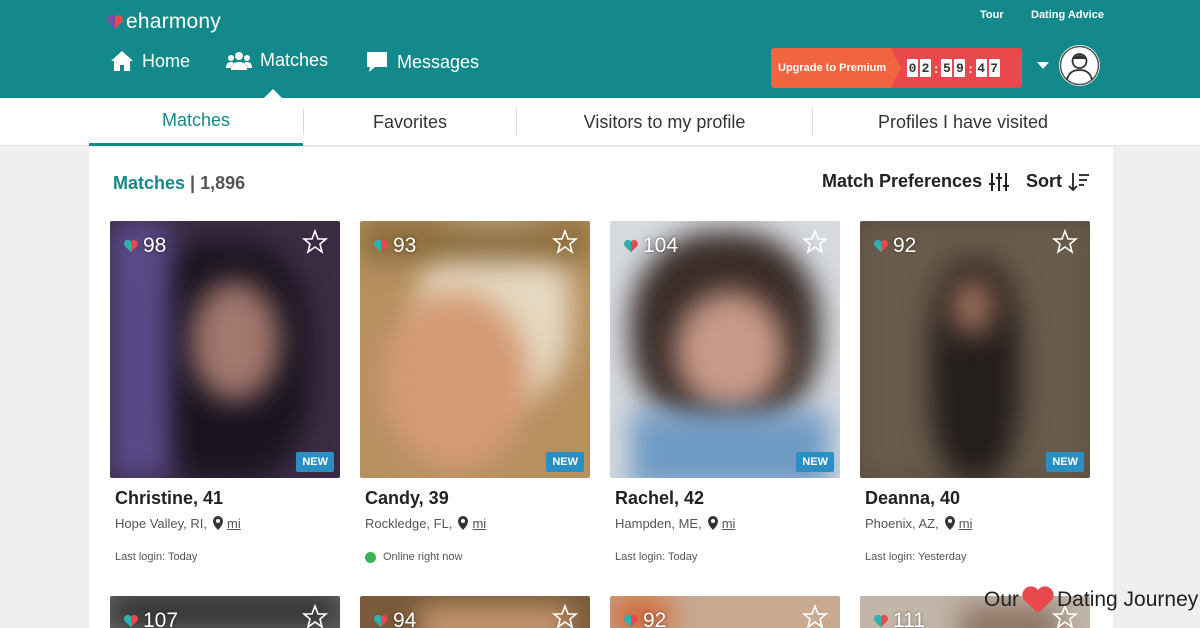 The width and height of the screenshot is (1200, 628). What do you see at coordinates (905, 245) in the screenshot?
I see `score-value: 92` at bounding box center [905, 245].